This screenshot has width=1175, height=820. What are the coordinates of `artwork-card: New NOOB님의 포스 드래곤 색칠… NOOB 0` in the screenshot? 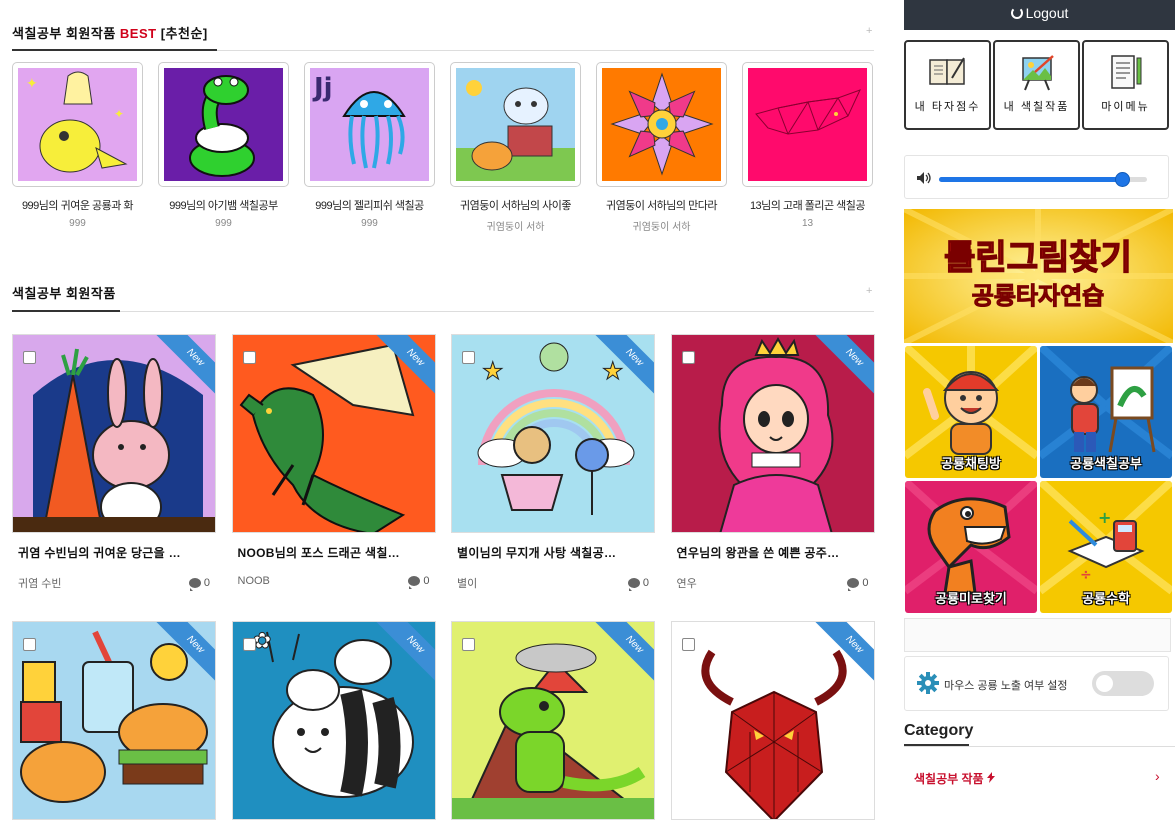 It's located at (333, 461).